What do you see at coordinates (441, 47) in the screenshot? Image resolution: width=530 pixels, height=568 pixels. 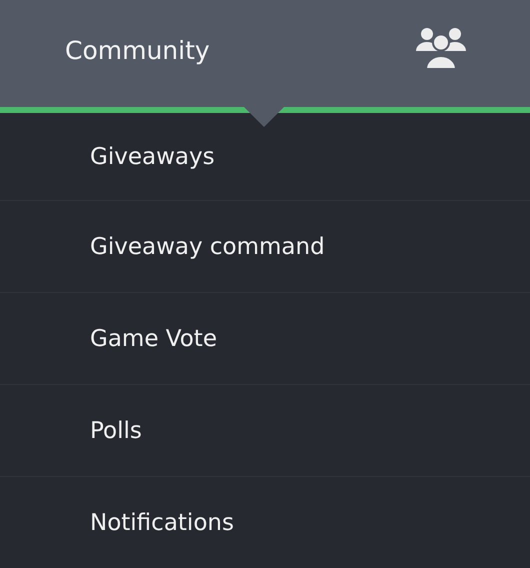 I see `people-icon` at bounding box center [441, 47].